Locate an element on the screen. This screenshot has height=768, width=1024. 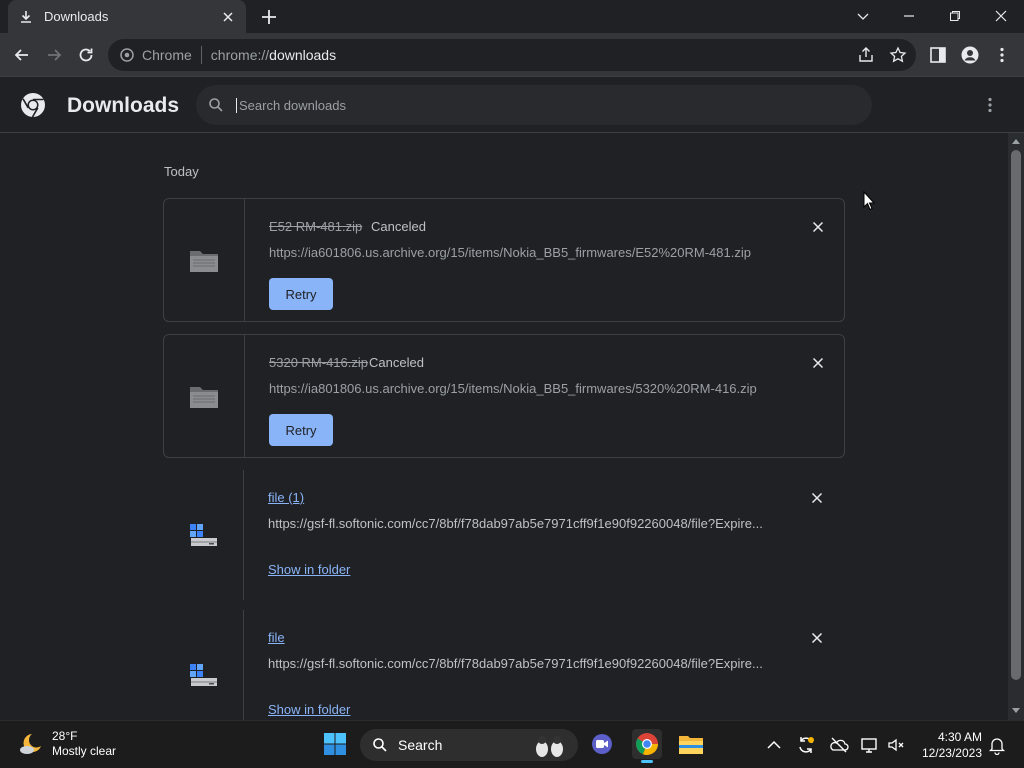
page-scrollbar is located at coordinates (1016, 426).